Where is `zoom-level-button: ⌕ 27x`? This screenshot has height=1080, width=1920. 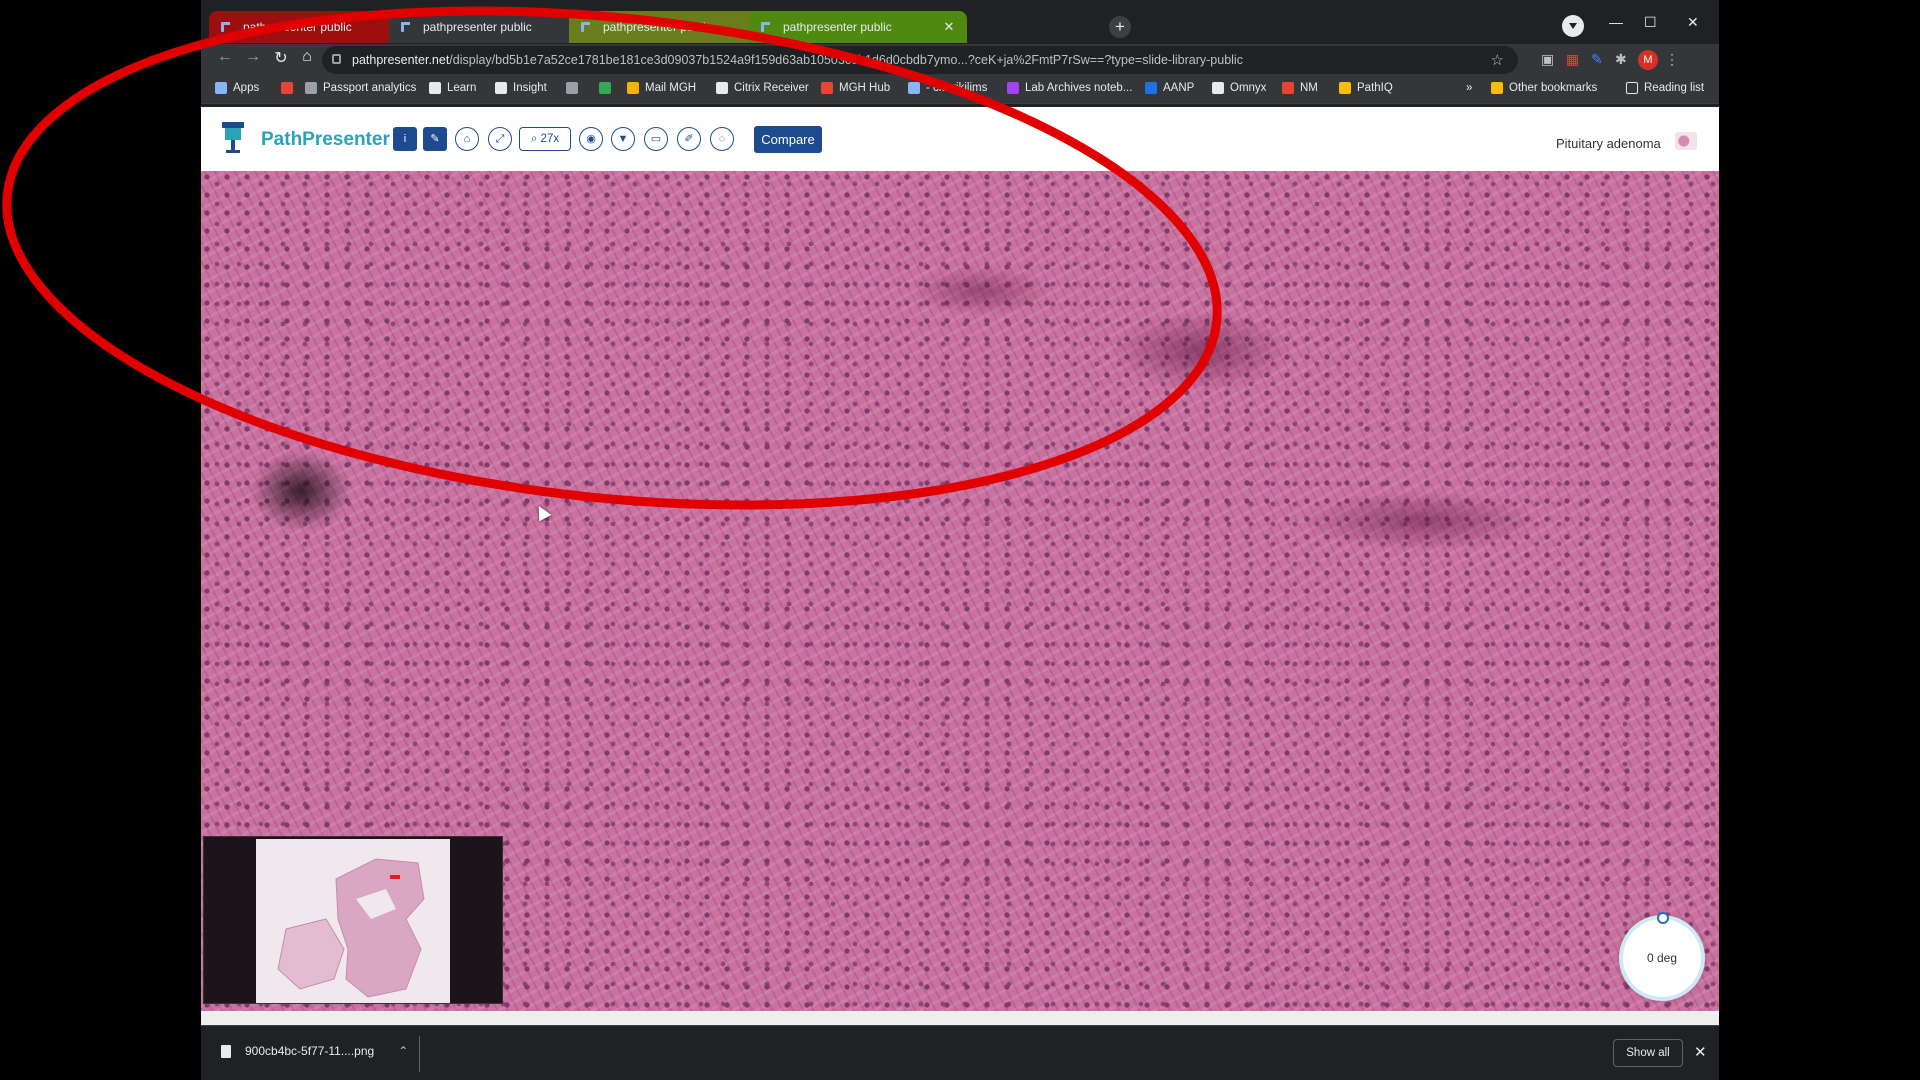
zoom-level-button: ⌕ 27x is located at coordinates (545, 139).